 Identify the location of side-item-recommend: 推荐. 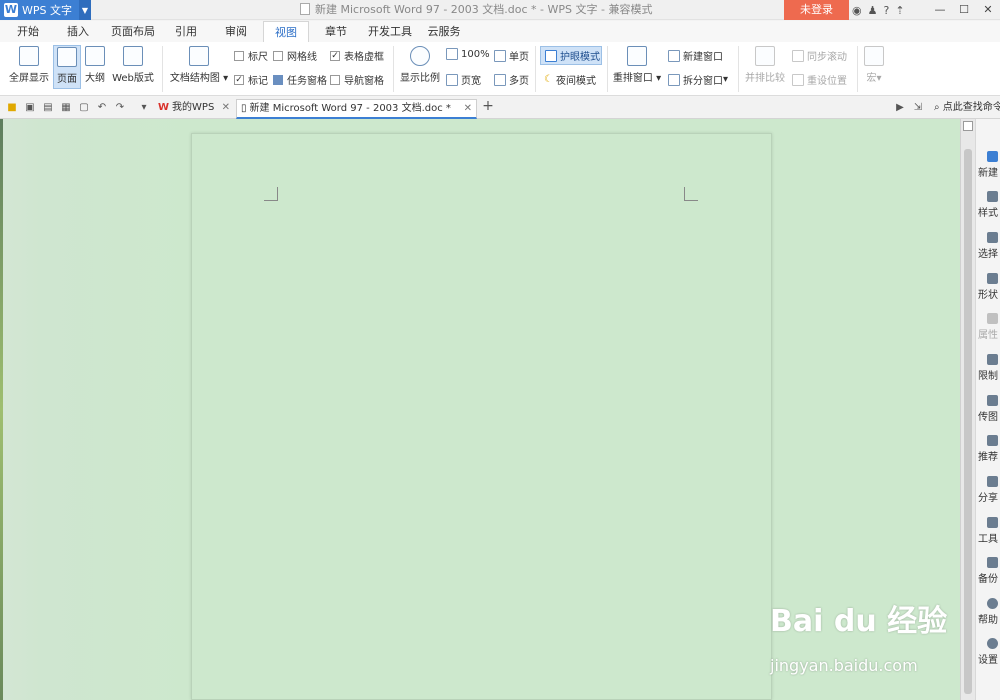
(989, 449).